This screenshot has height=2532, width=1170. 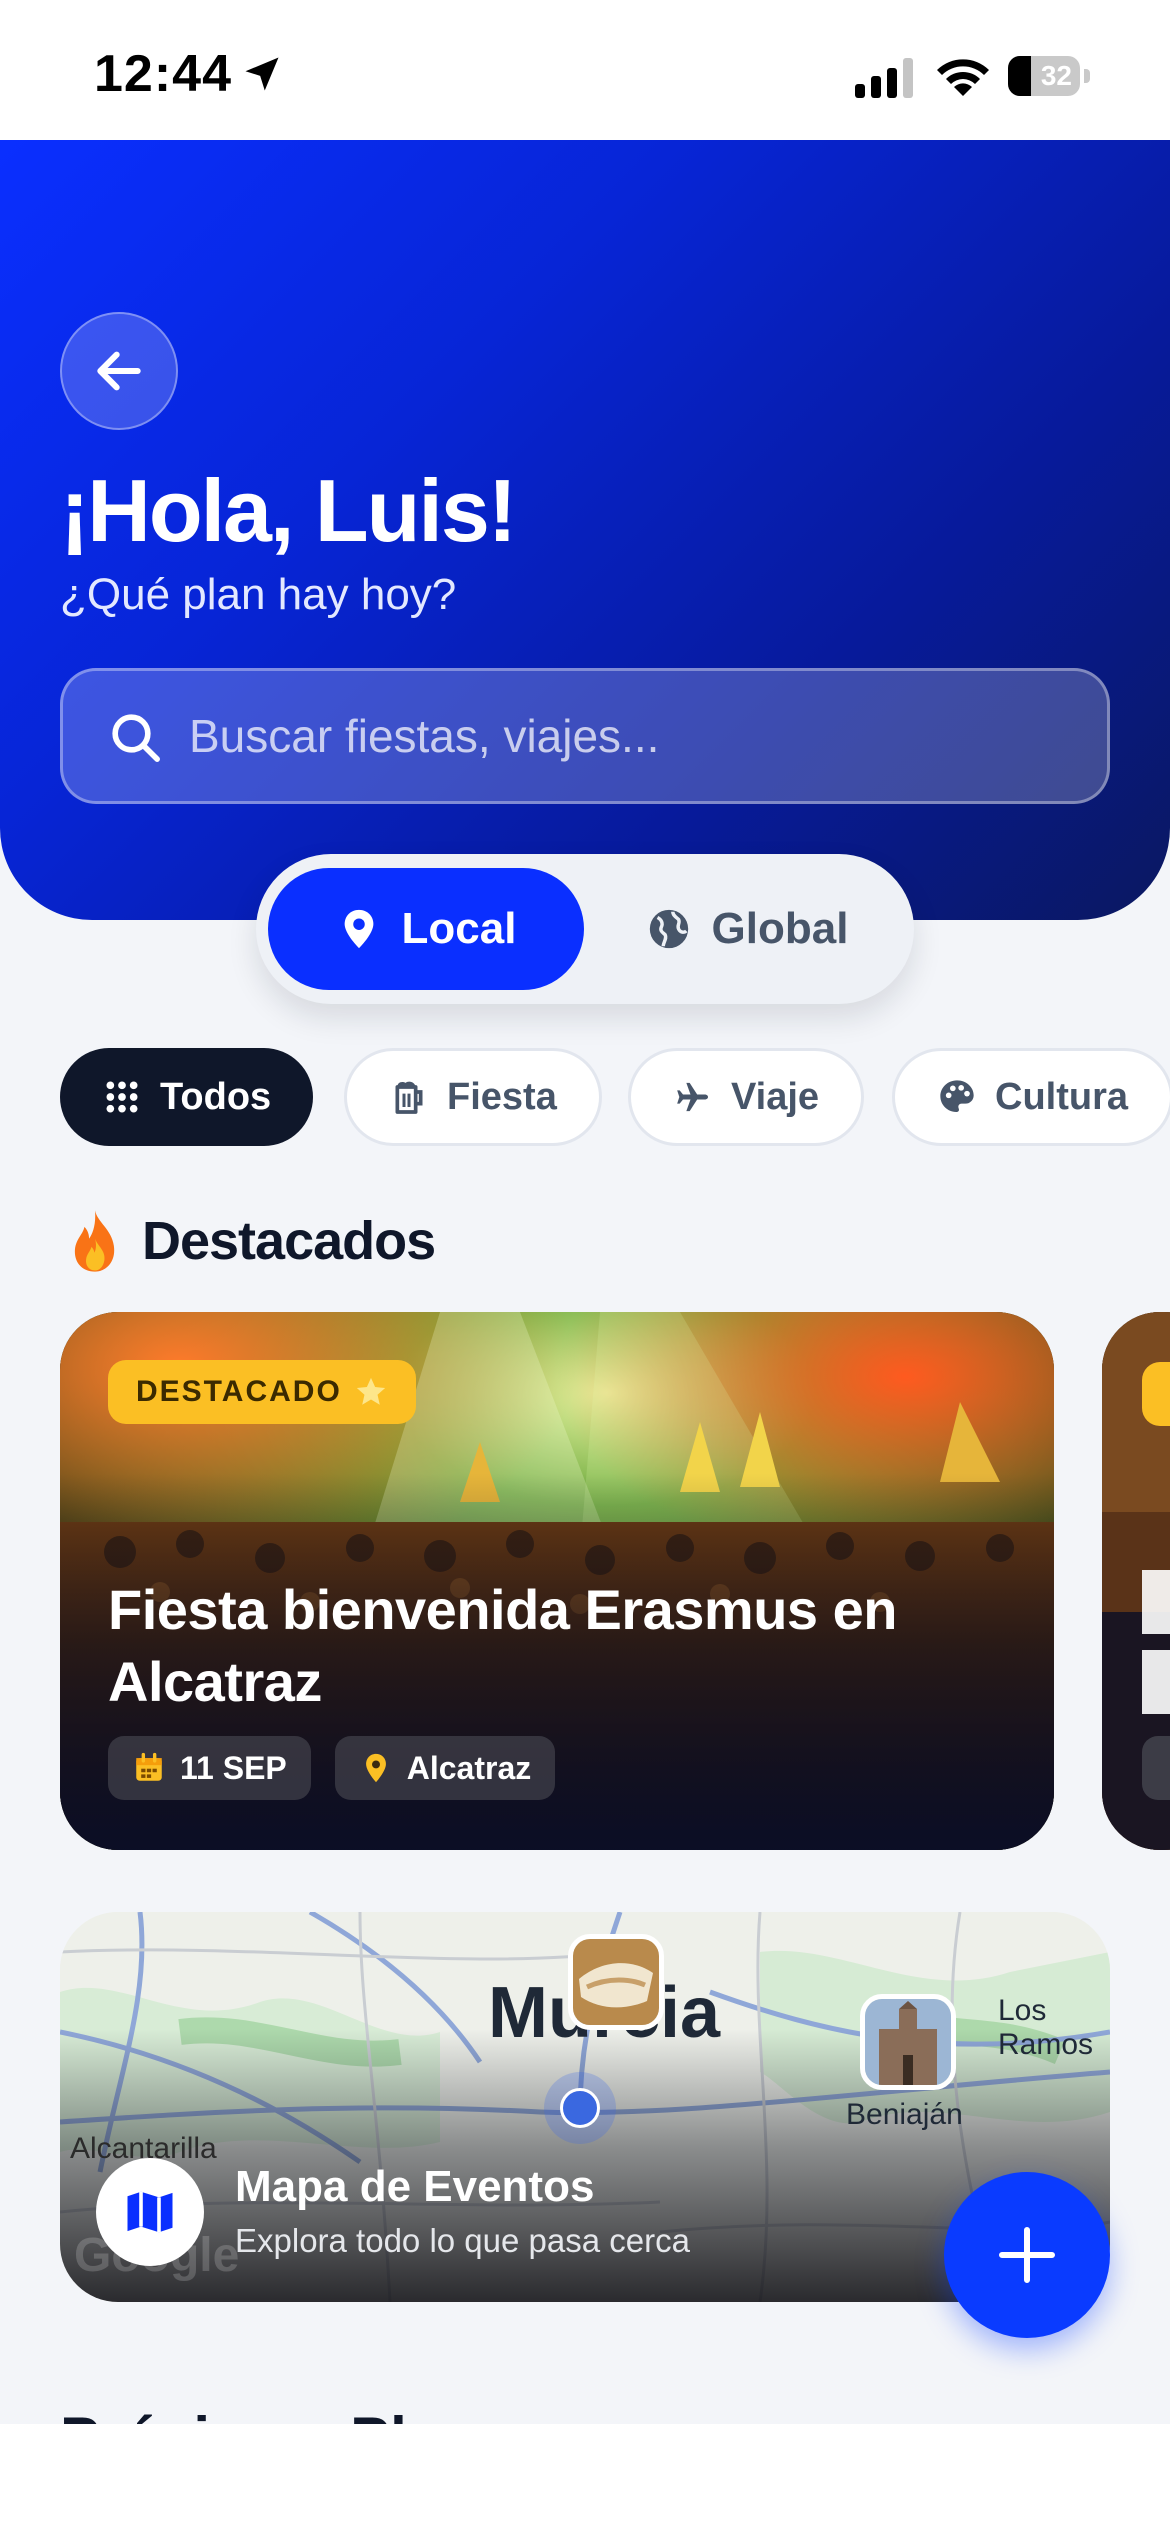 I want to click on battery-indicator: 32, so click(x=1049, y=77).